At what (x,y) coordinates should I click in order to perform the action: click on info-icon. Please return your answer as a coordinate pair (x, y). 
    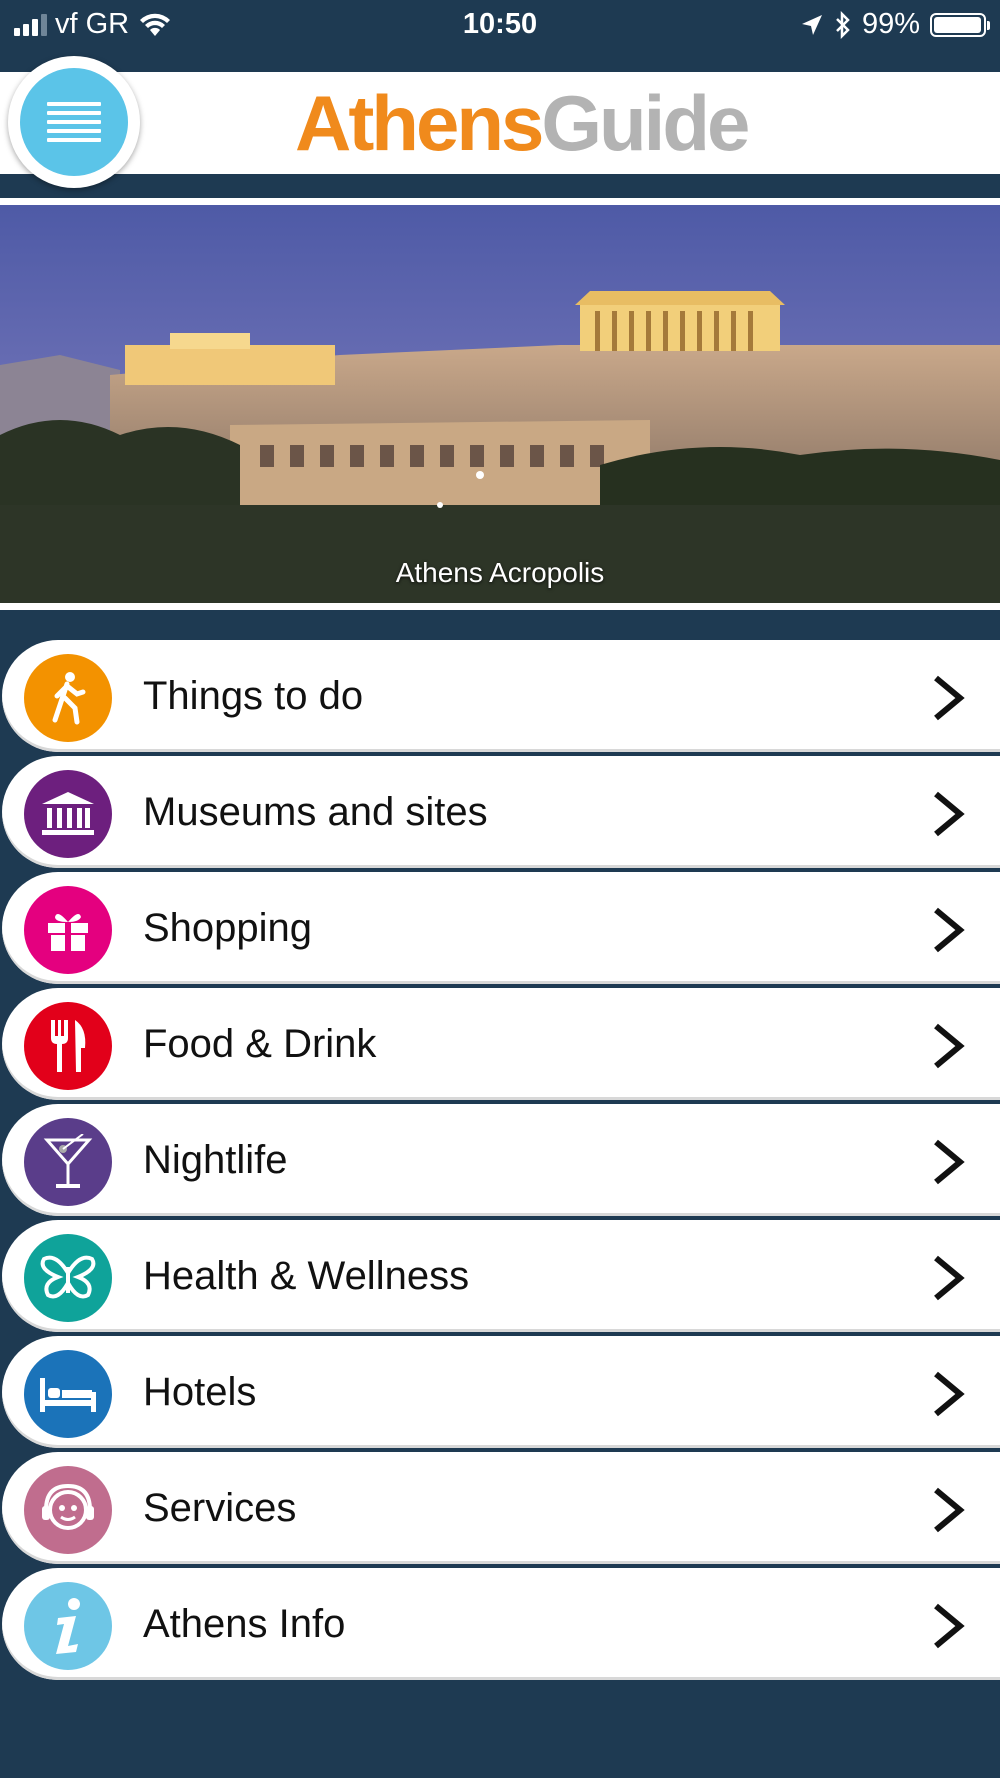
    Looking at the image, I should click on (68, 1626).